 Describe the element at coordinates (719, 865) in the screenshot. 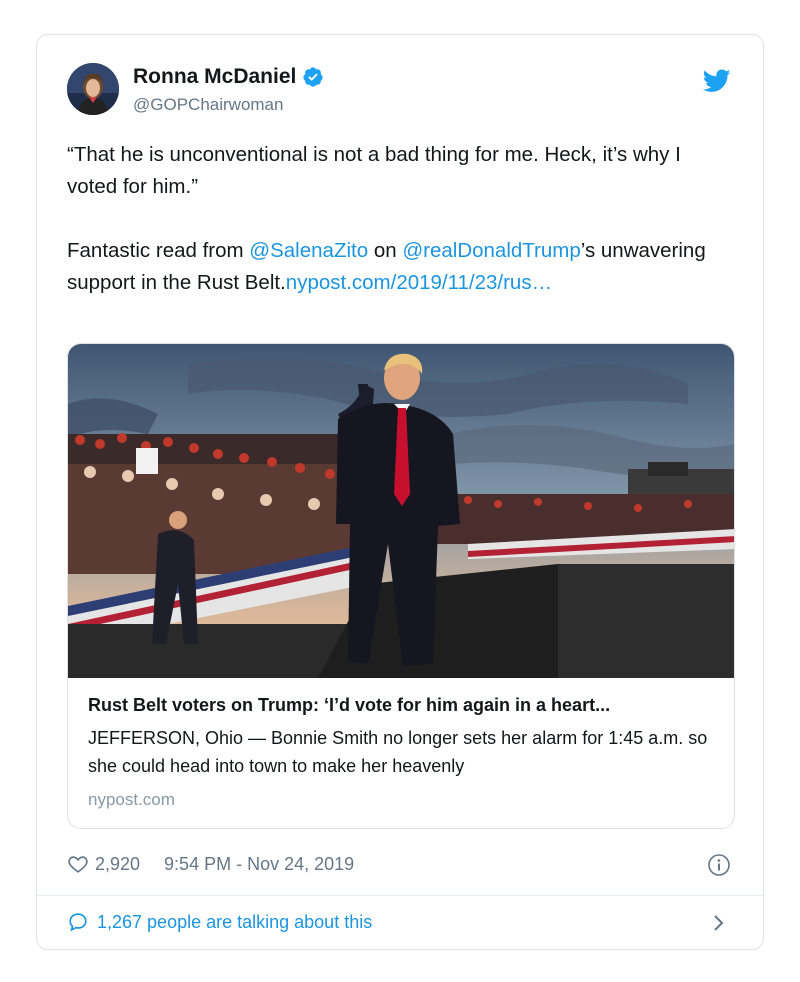

I see `info-icon` at that location.